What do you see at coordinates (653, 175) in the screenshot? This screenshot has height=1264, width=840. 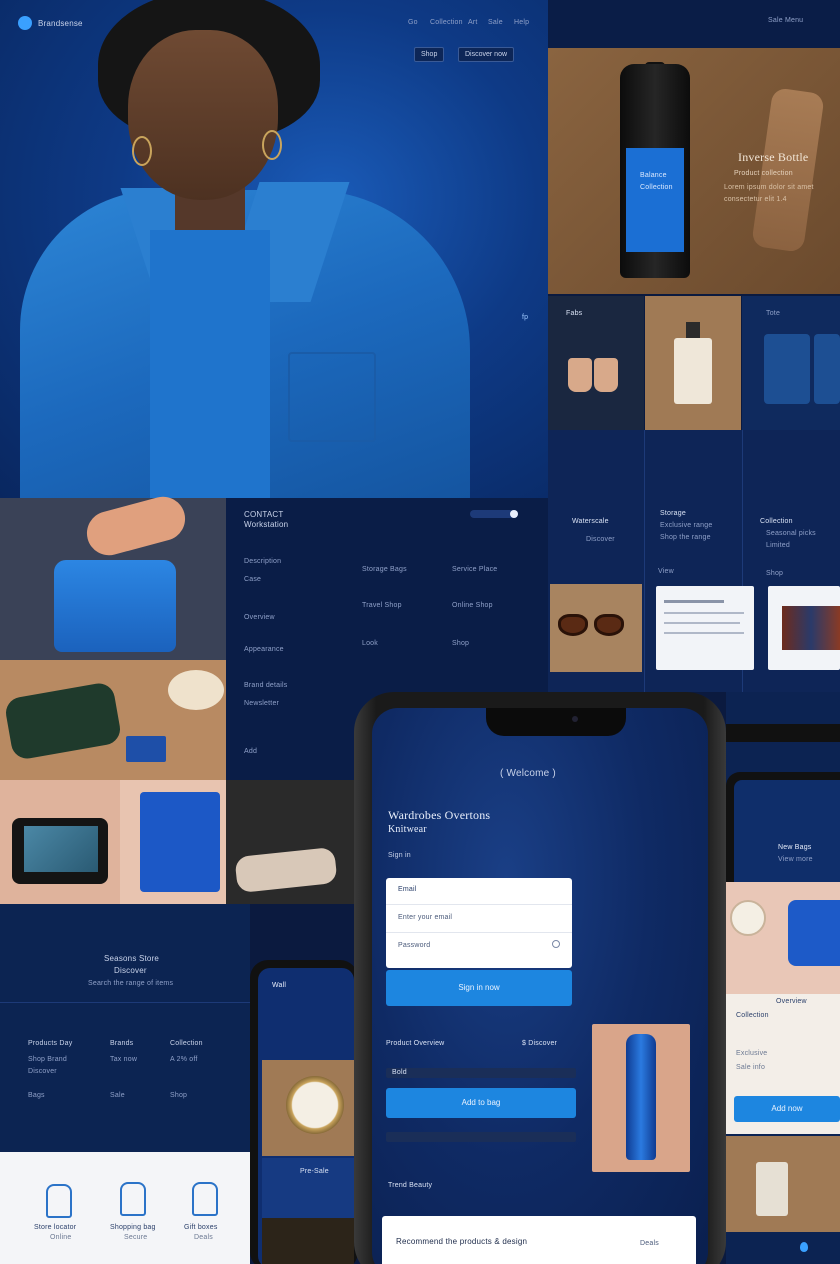 I see `bottle-label-line1: Balance` at bounding box center [653, 175].